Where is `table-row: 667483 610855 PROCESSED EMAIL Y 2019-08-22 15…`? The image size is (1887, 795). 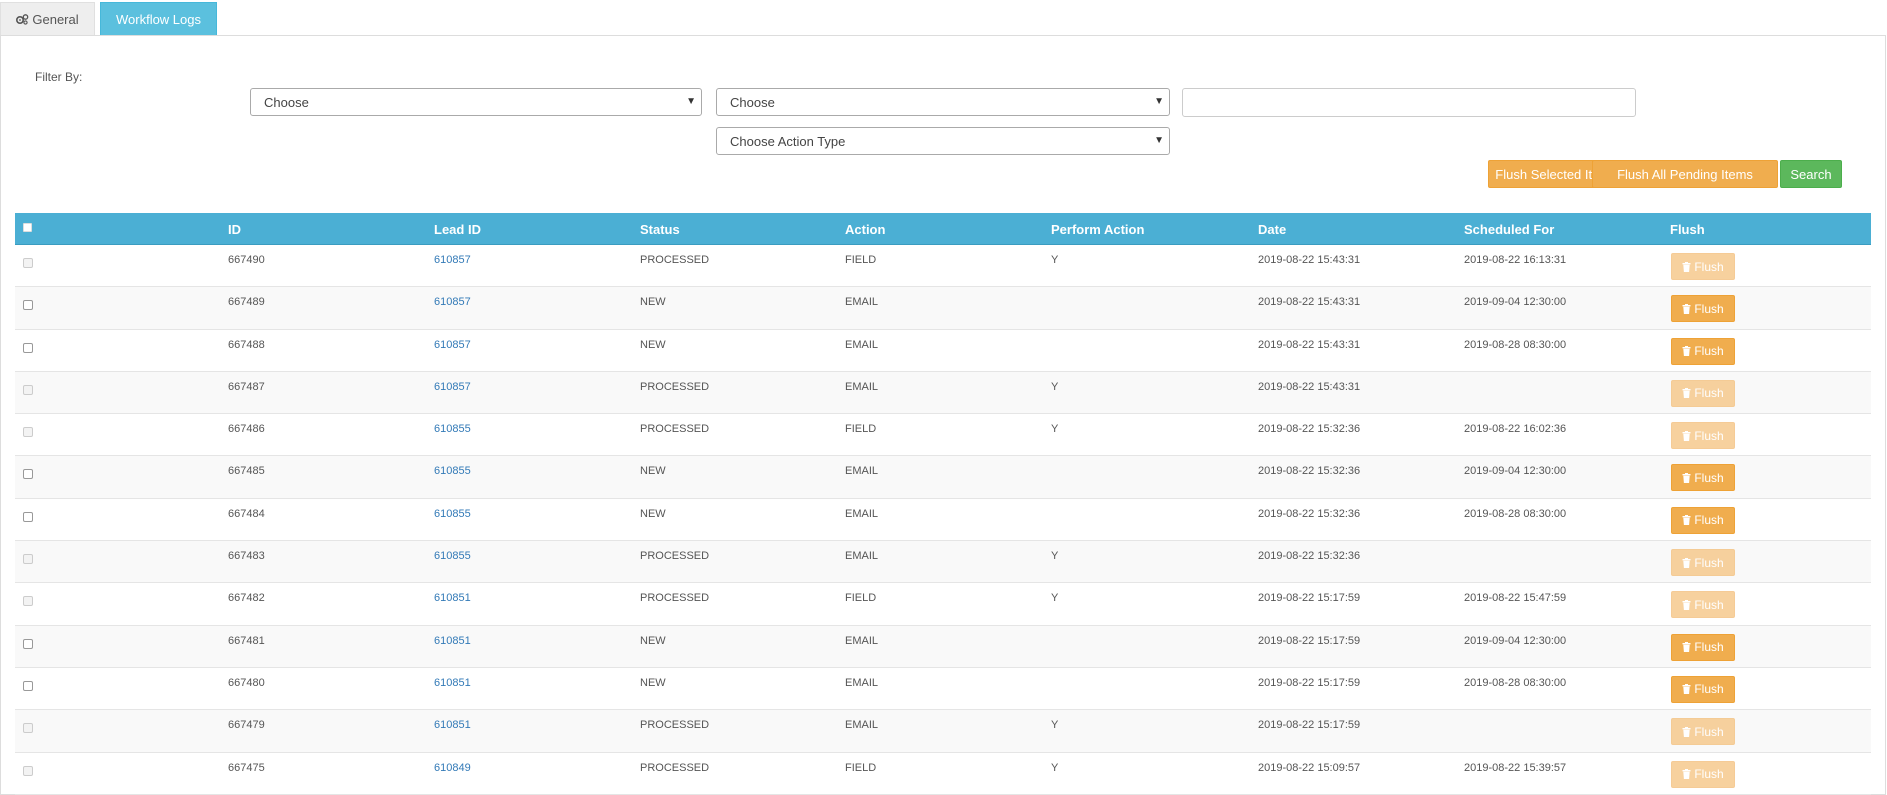 table-row: 667483 610855 PROCESSED EMAIL Y 2019-08-22 15… is located at coordinates (943, 562).